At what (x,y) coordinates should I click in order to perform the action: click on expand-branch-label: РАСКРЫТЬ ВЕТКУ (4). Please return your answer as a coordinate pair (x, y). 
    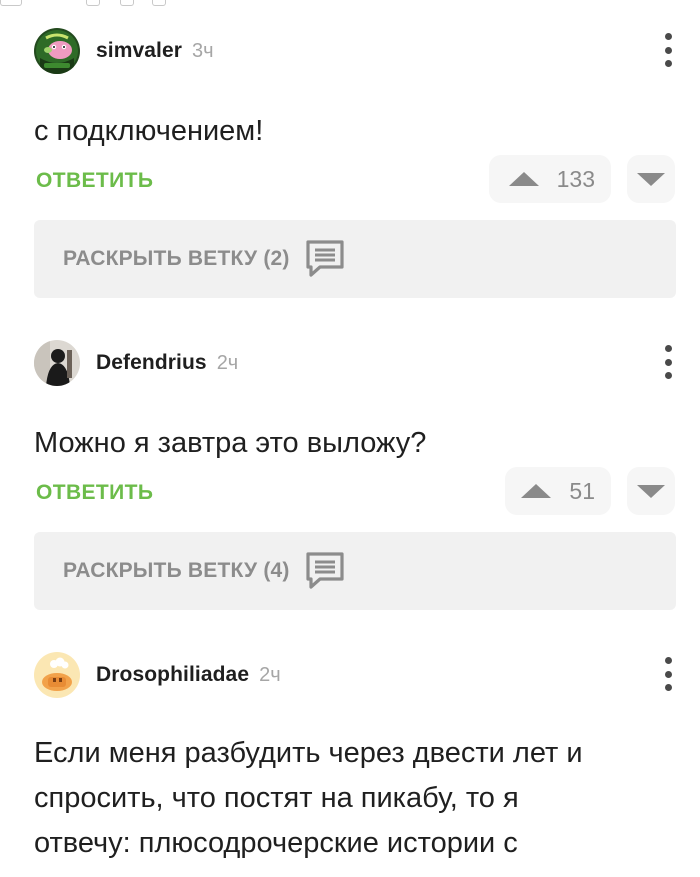
    Looking at the image, I should click on (176, 570).